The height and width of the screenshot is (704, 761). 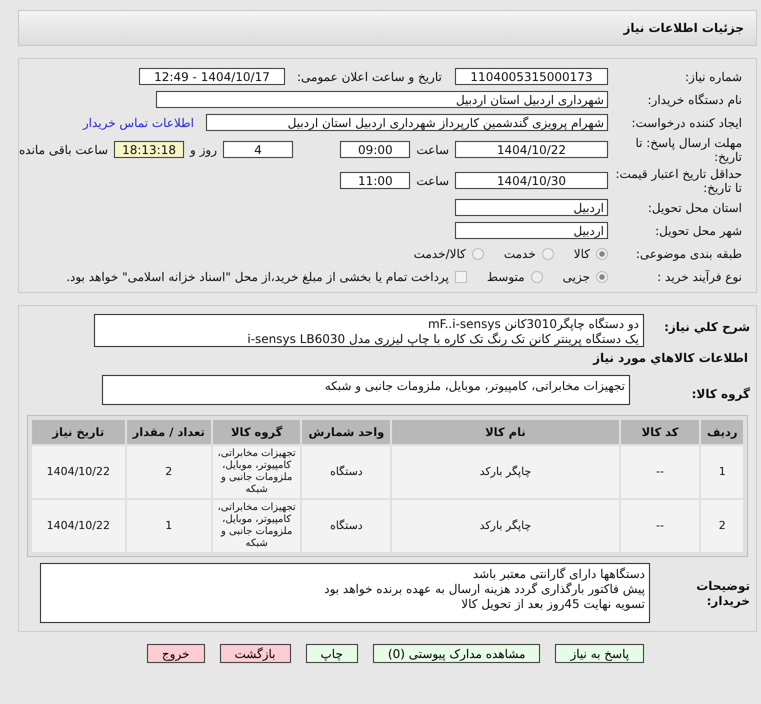 What do you see at coordinates (505, 432) in the screenshot?
I see `column-header: نام کالا` at bounding box center [505, 432].